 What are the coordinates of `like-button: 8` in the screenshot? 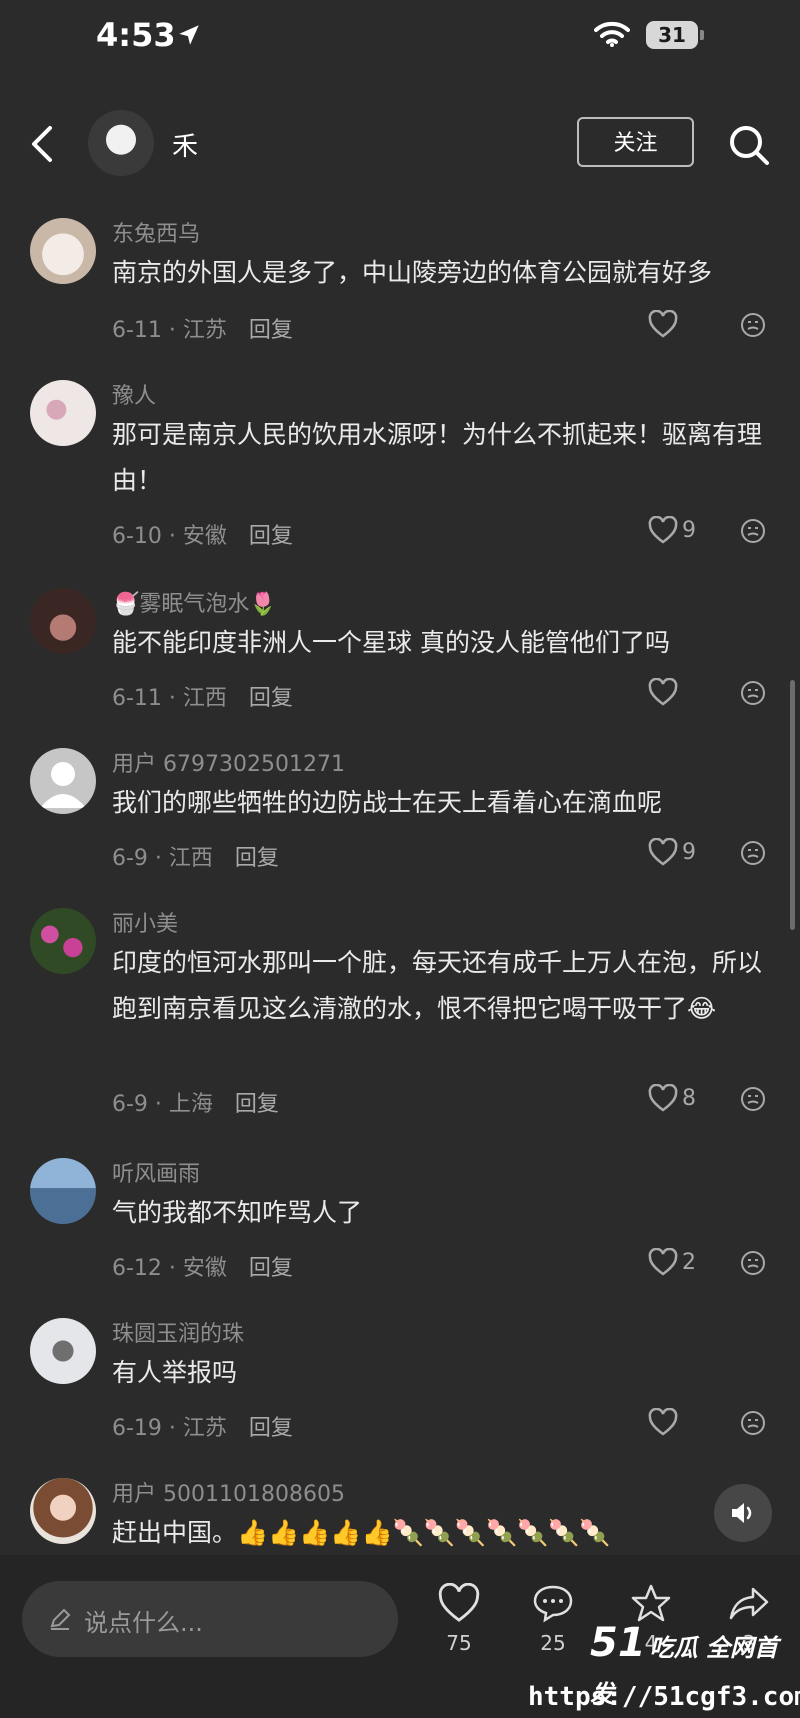 It's located at (672, 1098).